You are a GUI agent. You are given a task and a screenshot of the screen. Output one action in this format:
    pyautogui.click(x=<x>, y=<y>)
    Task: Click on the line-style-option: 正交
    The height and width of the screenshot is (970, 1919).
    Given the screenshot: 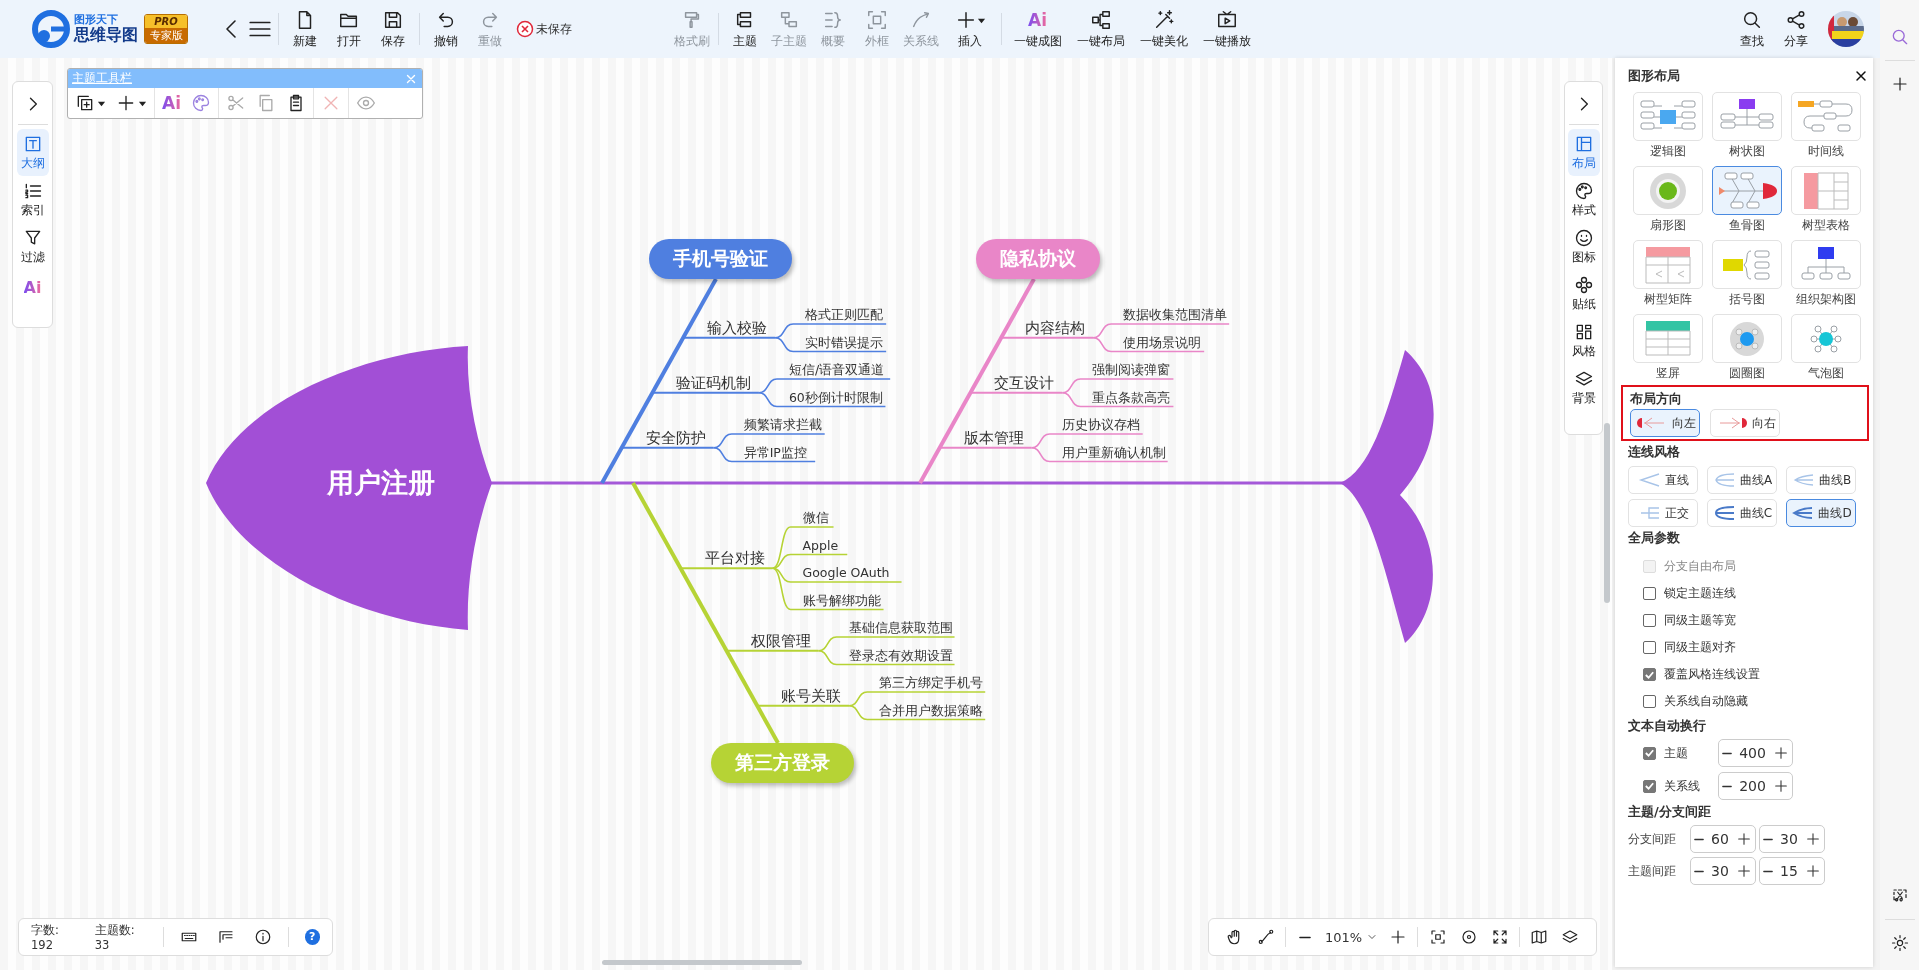 What is the action you would take?
    pyautogui.click(x=1663, y=513)
    